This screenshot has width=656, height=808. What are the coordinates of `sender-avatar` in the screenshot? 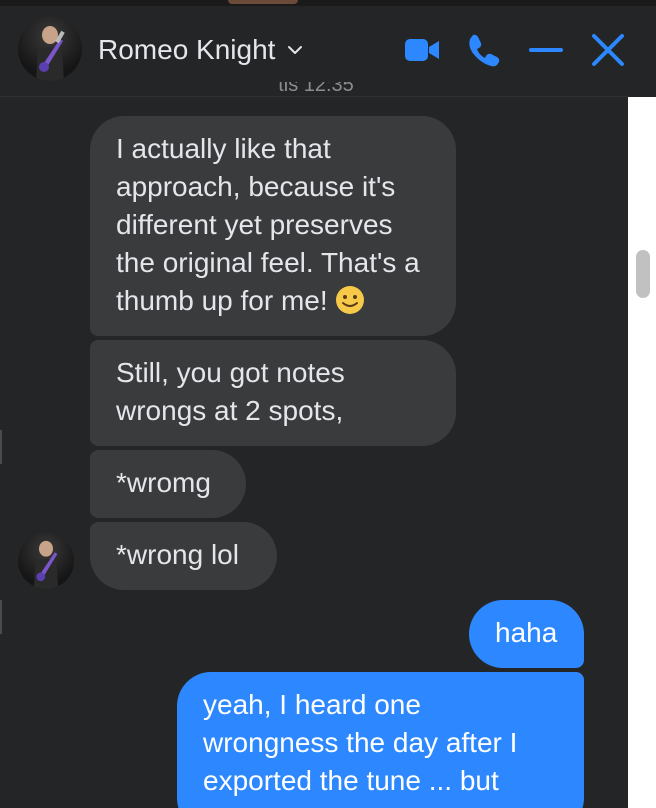 It's located at (46, 561).